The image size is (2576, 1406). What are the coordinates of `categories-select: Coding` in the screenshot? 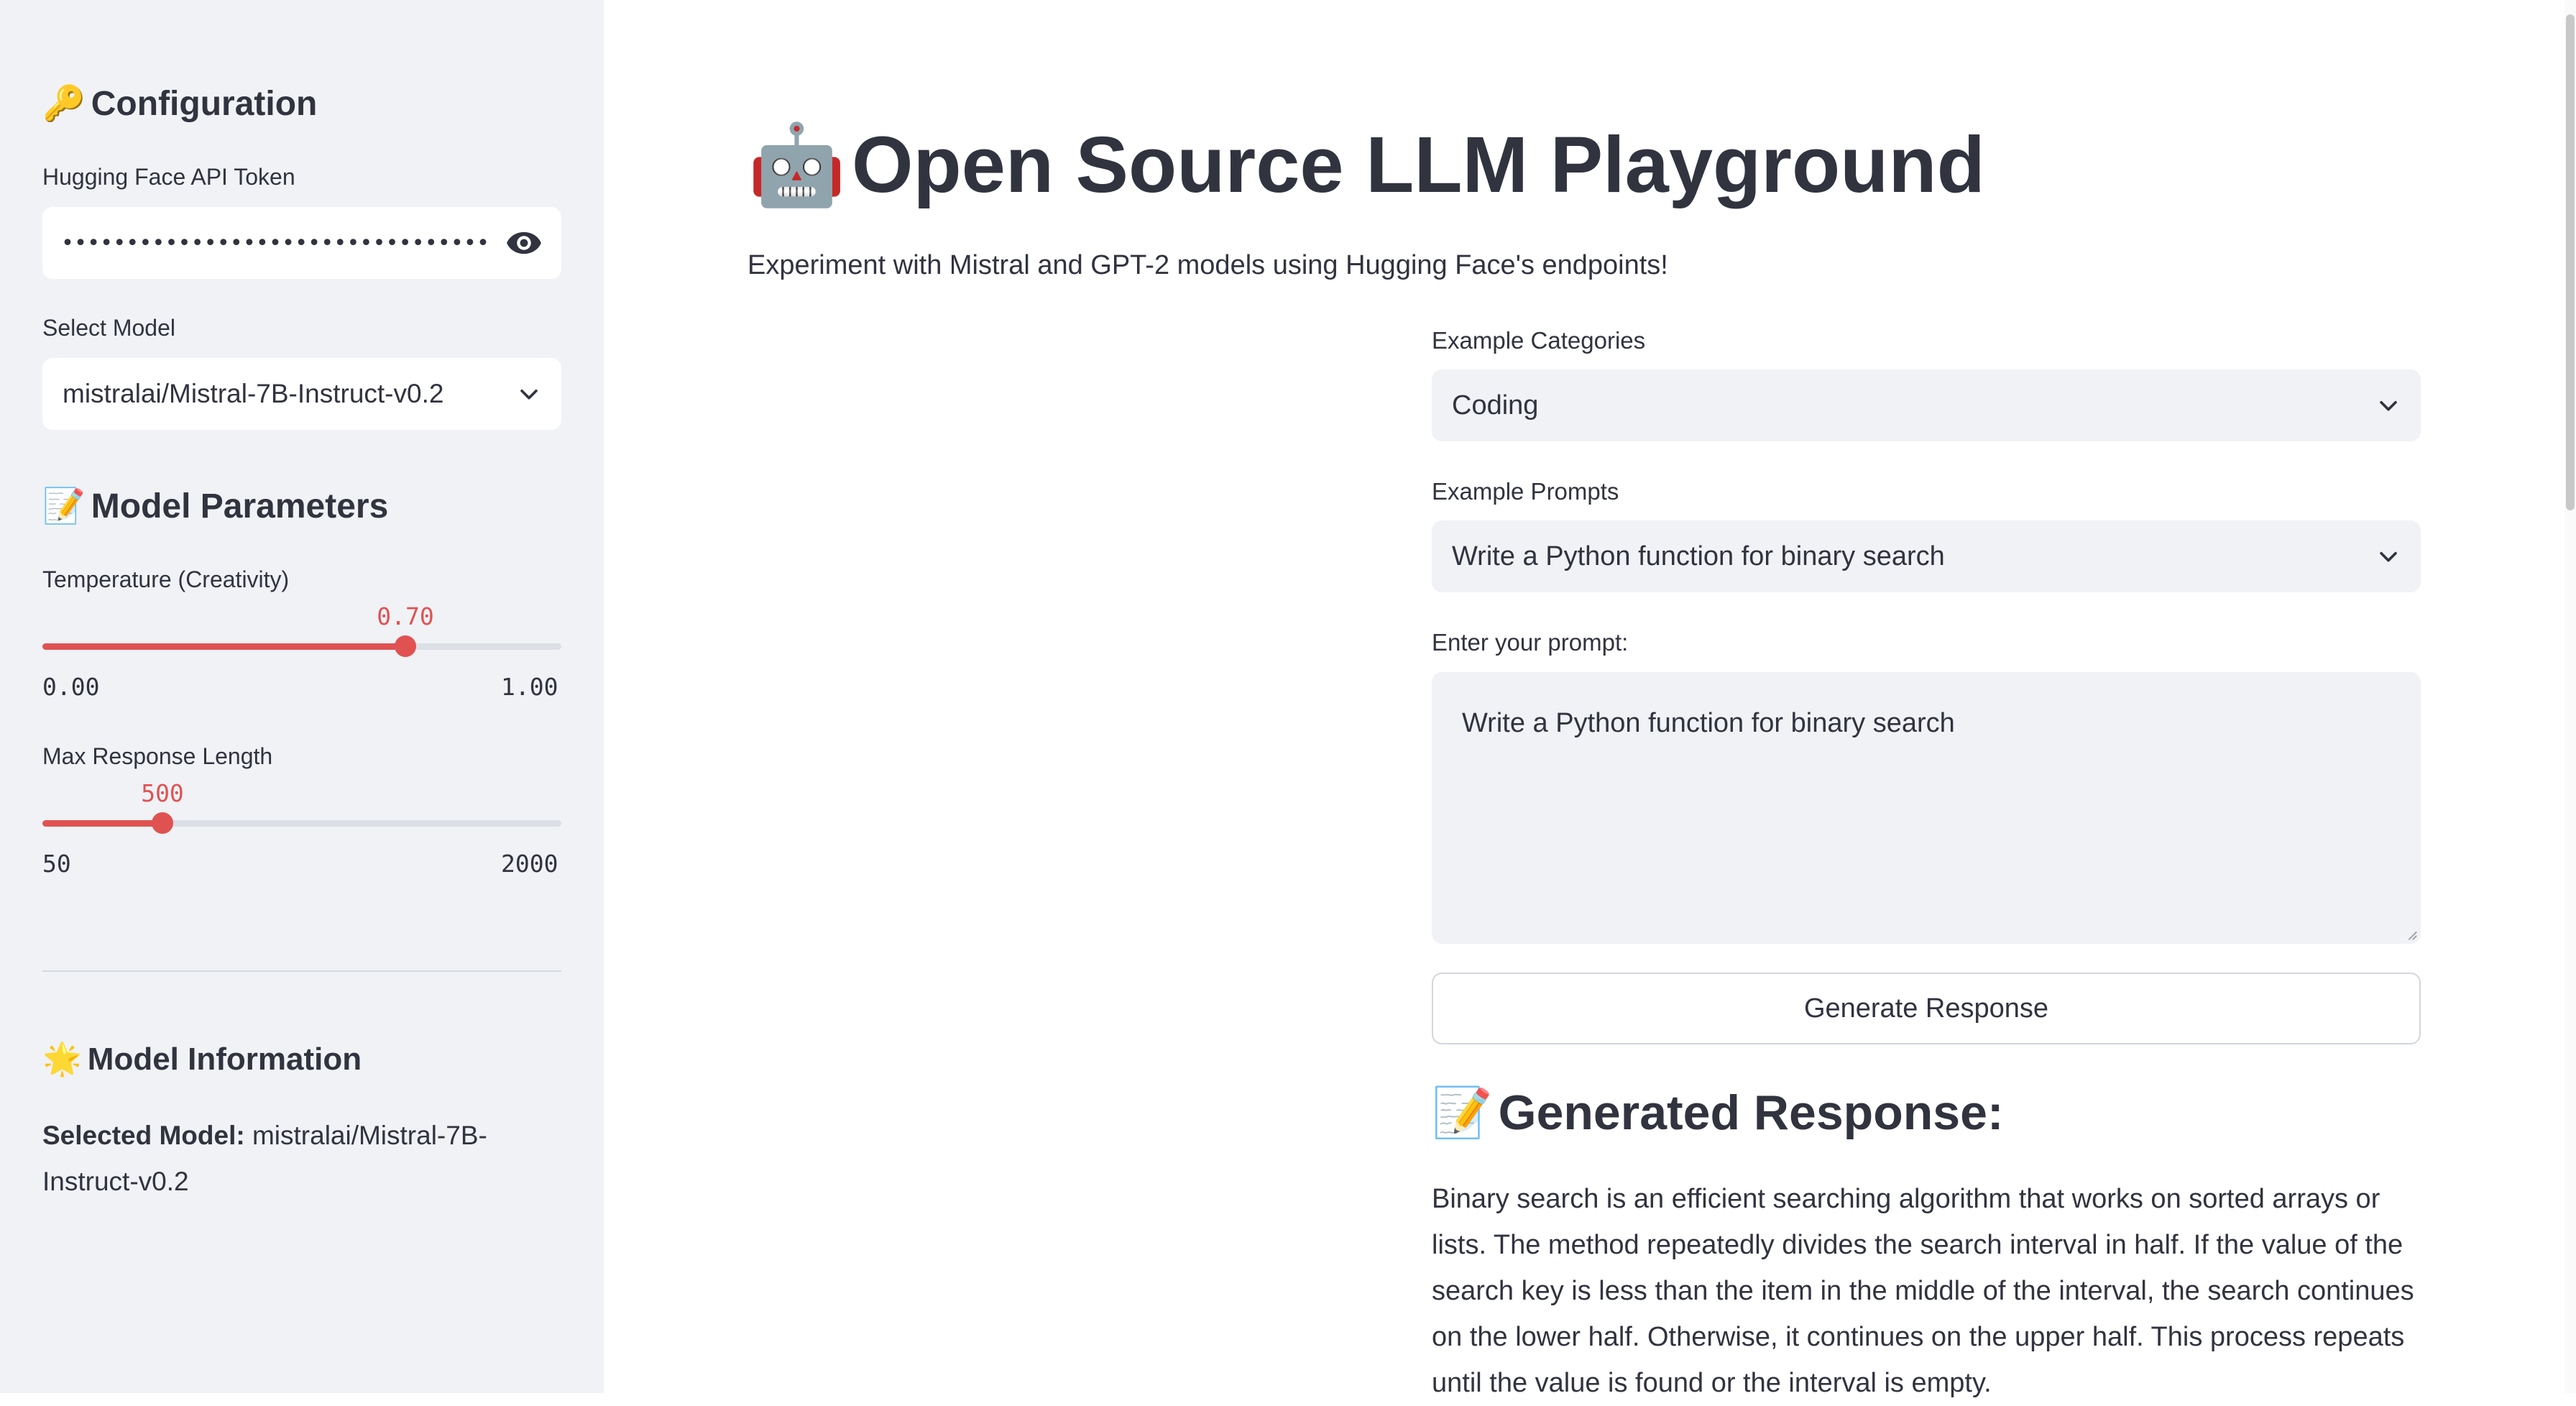 It's located at (1926, 405).